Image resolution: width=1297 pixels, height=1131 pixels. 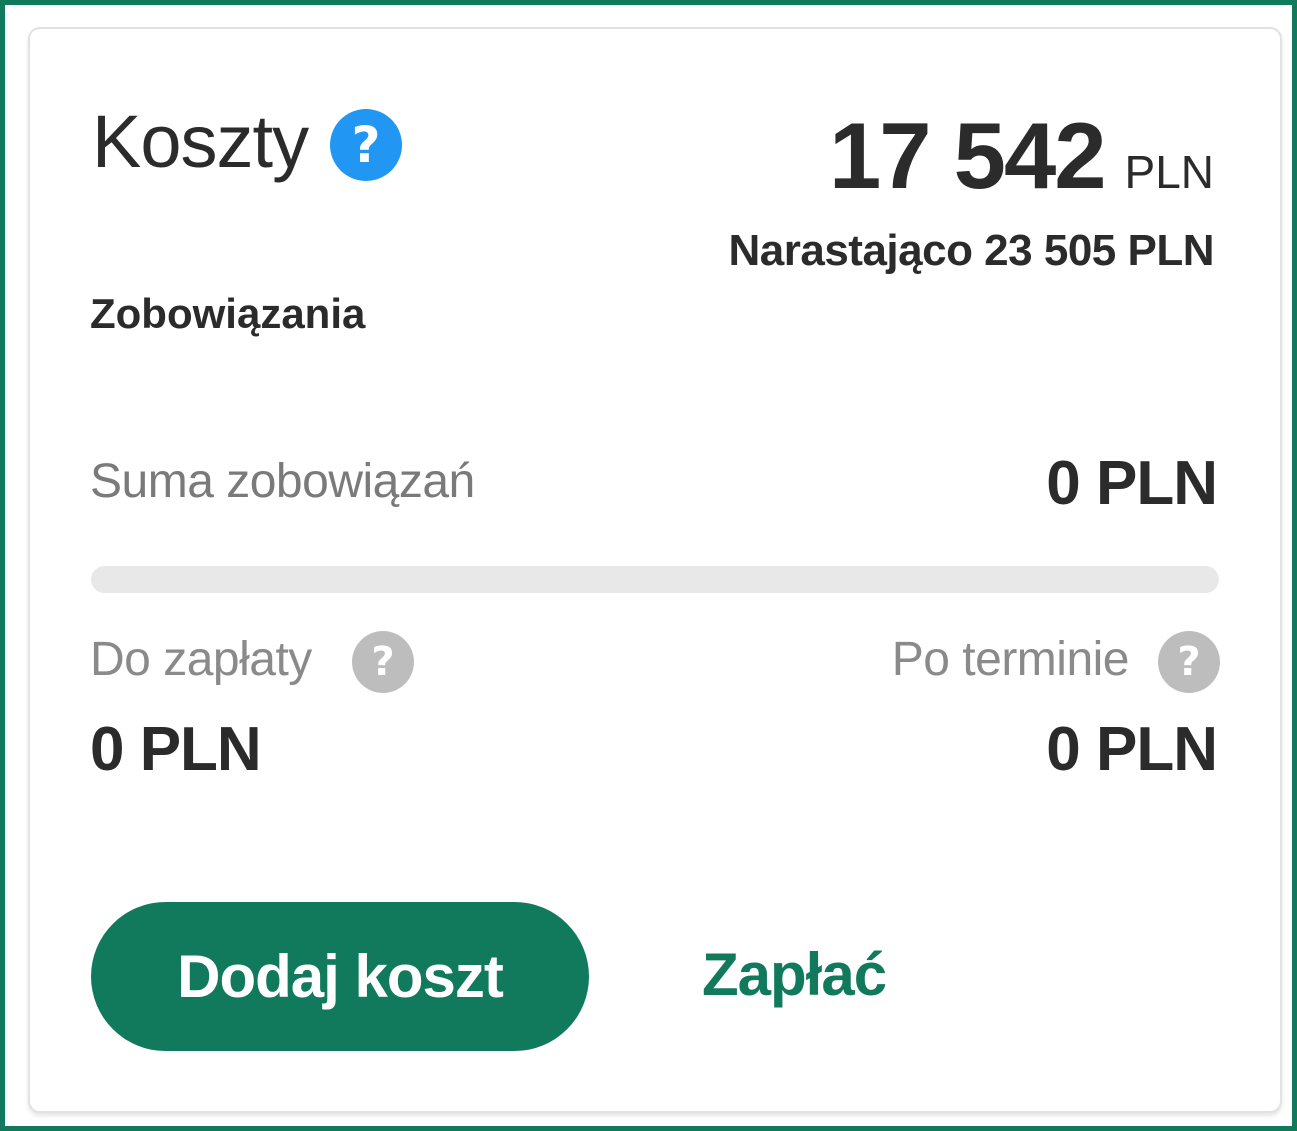 What do you see at coordinates (176, 749) in the screenshot?
I see `due-value: 0 PLN` at bounding box center [176, 749].